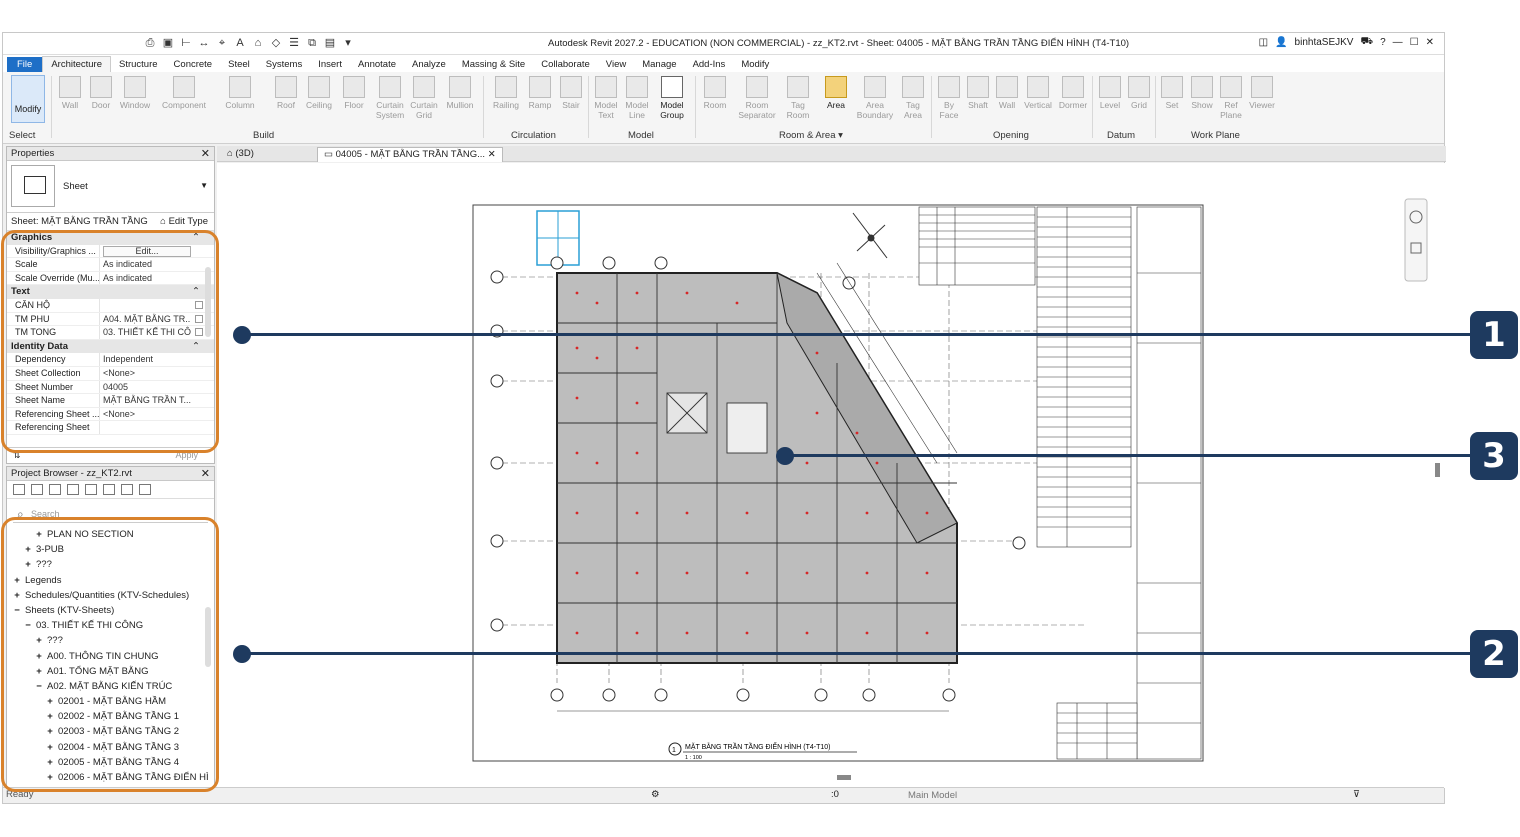  I want to click on filter-icon, so click(145, 489).